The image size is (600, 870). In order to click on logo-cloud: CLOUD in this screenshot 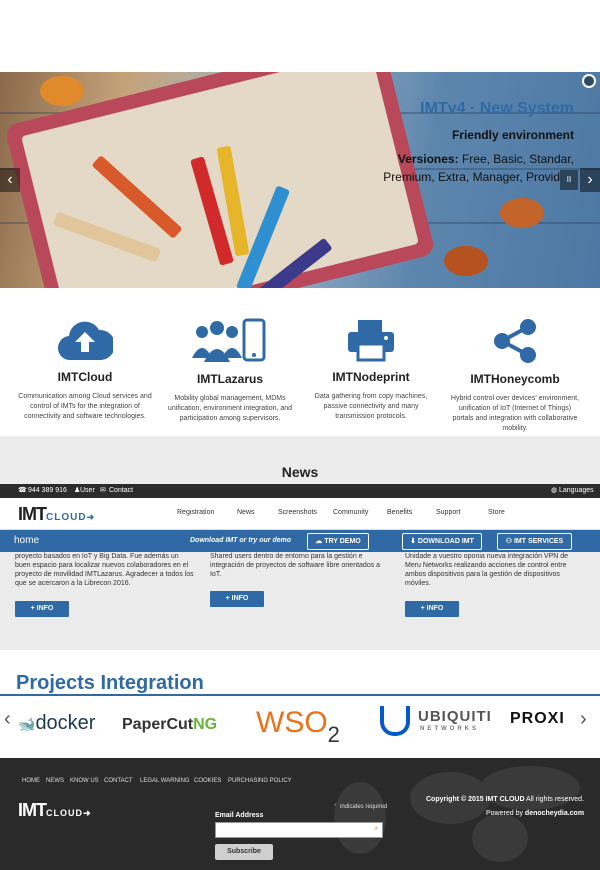, I will do `click(66, 517)`.